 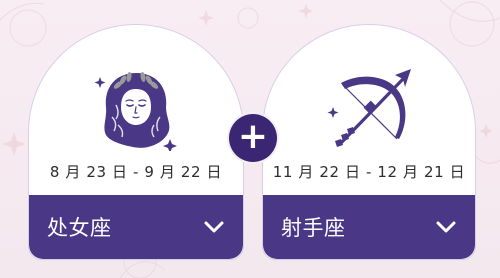 What do you see at coordinates (369, 172) in the screenshot?
I see `date-range: 11 月 22 日 - 12 月 21 日` at bounding box center [369, 172].